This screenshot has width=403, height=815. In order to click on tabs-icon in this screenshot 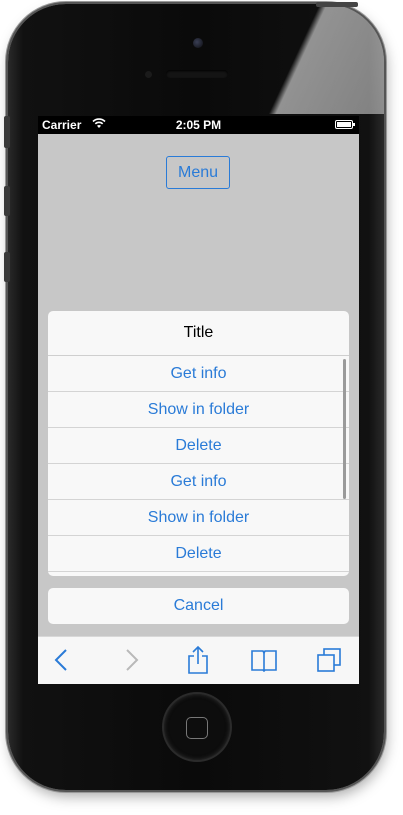, I will do `click(329, 660)`.